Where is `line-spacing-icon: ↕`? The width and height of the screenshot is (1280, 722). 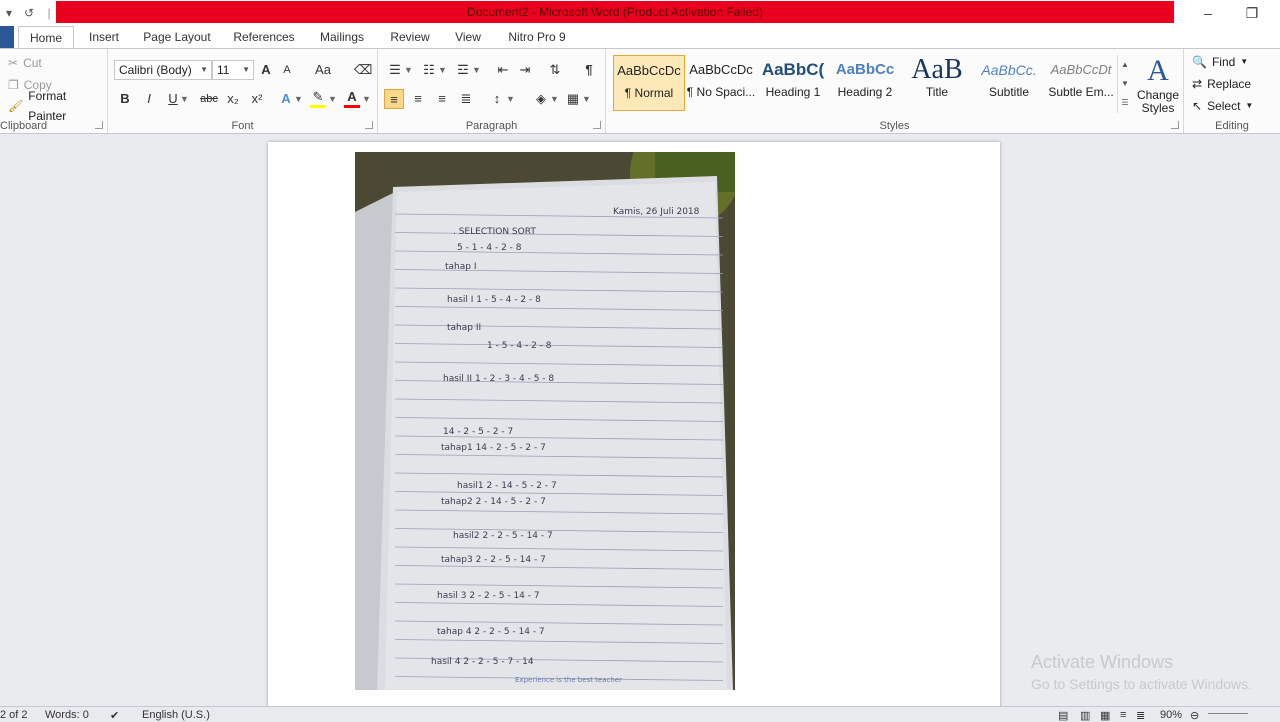 line-spacing-icon: ↕ is located at coordinates (497, 99).